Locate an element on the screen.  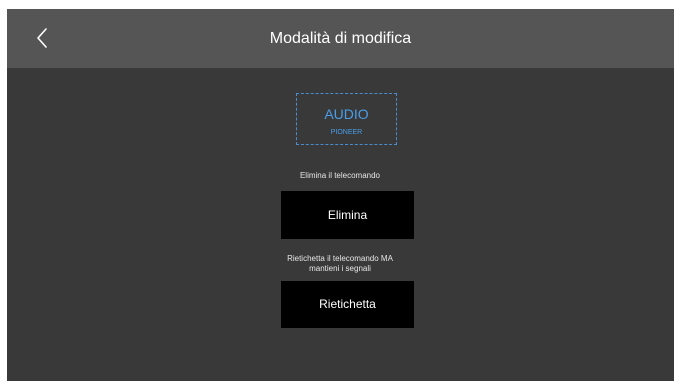
device-card: AUDIO PIONEER is located at coordinates (346, 119).